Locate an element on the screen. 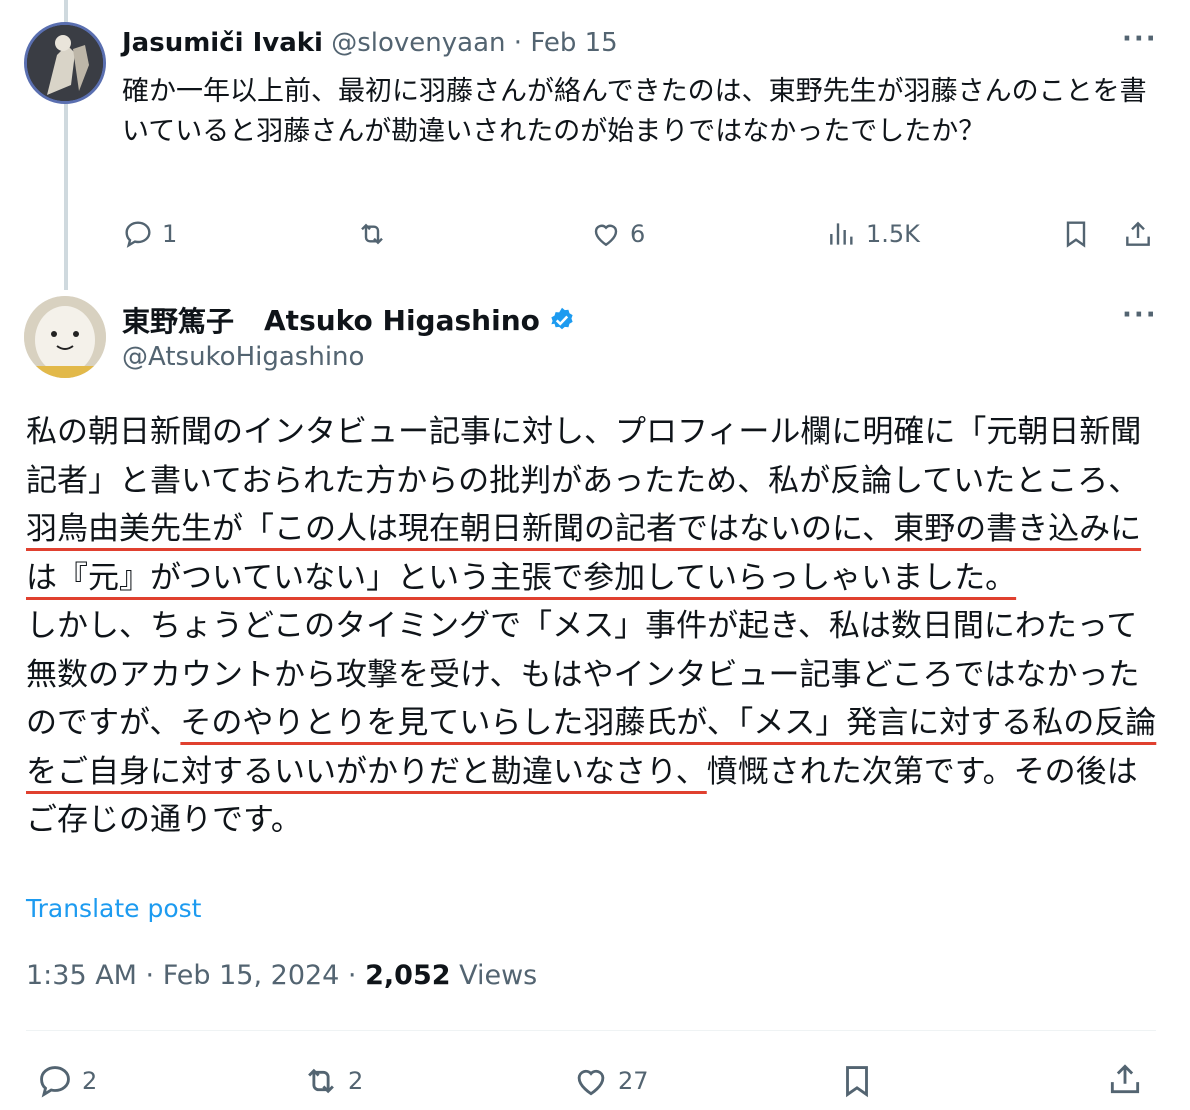 Image resolution: width=1190 pixels, height=1110 pixels. reply-count: 2 is located at coordinates (90, 1081).